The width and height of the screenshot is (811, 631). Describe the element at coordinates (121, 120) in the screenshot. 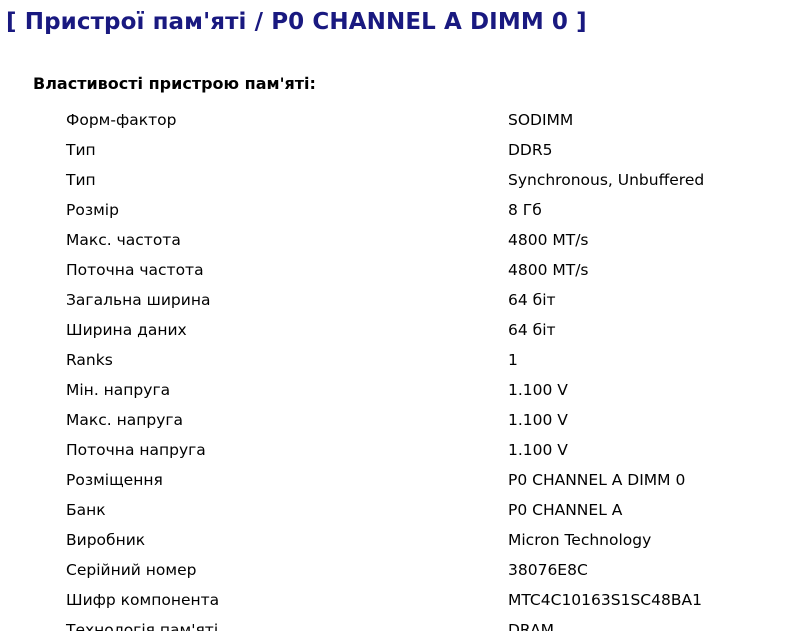

I see `property-label: Форм-фактор` at that location.